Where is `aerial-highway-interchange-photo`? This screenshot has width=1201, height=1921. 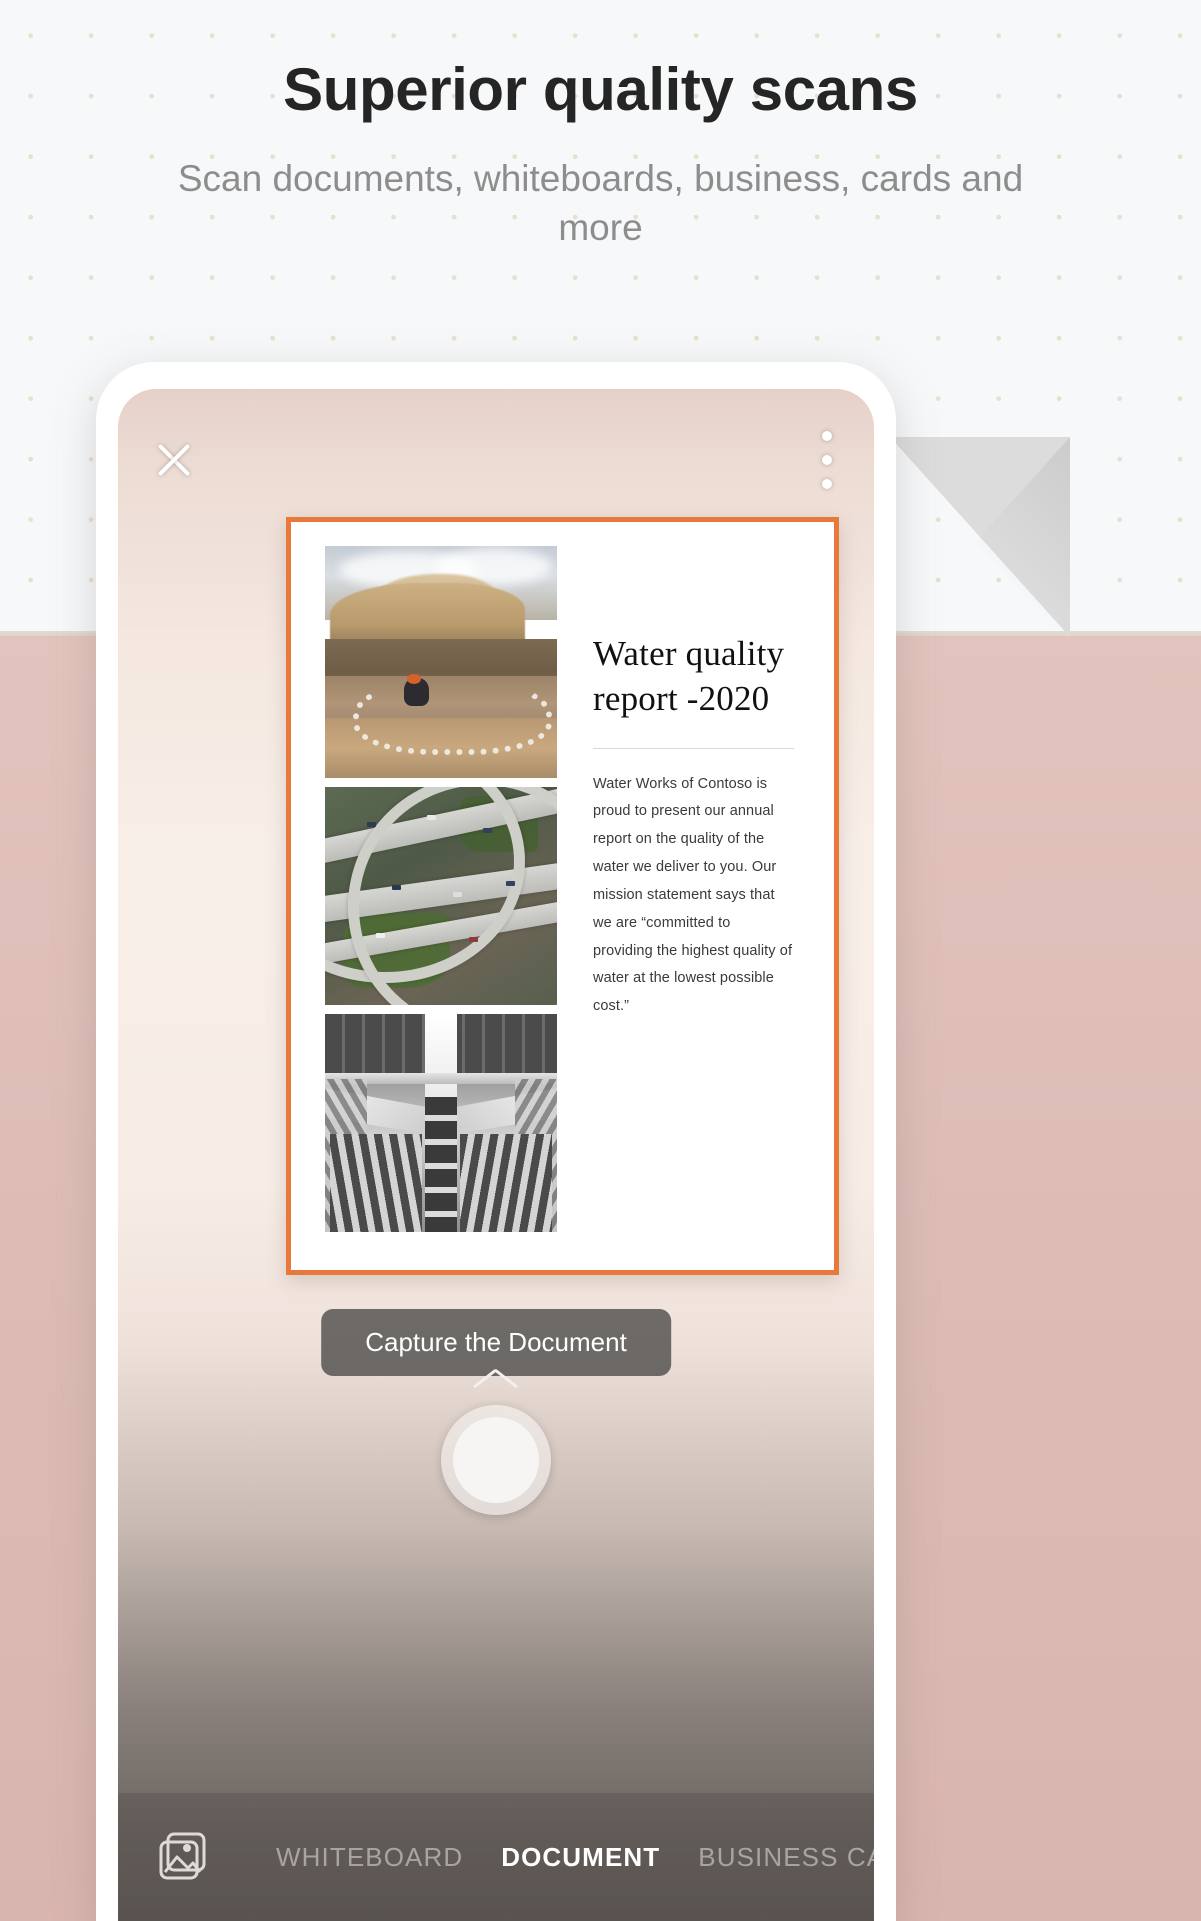
aerial-highway-interchange-photo is located at coordinates (441, 896).